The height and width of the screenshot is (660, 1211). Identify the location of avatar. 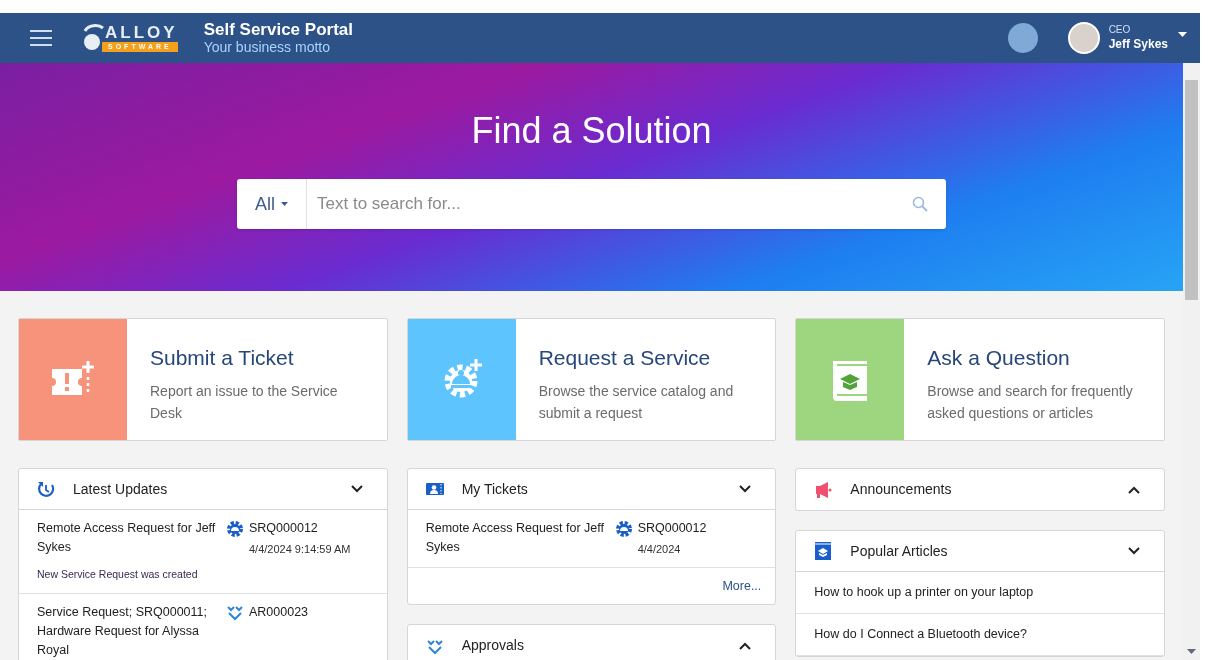
(1083, 38).